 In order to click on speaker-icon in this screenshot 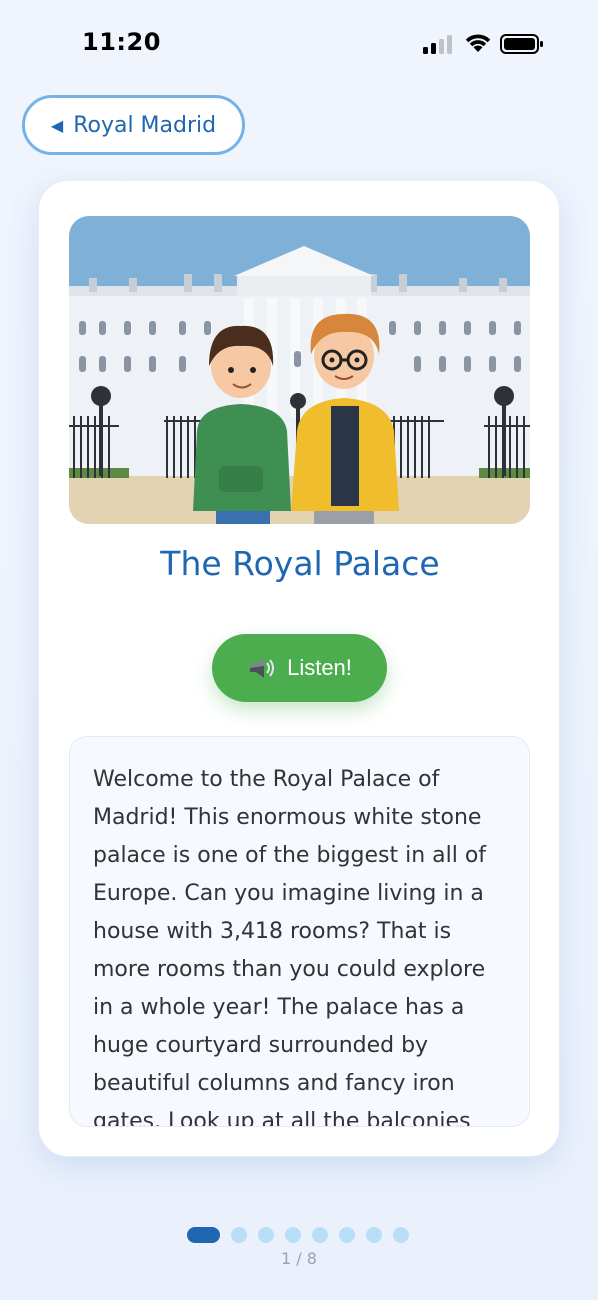, I will do `click(262, 668)`.